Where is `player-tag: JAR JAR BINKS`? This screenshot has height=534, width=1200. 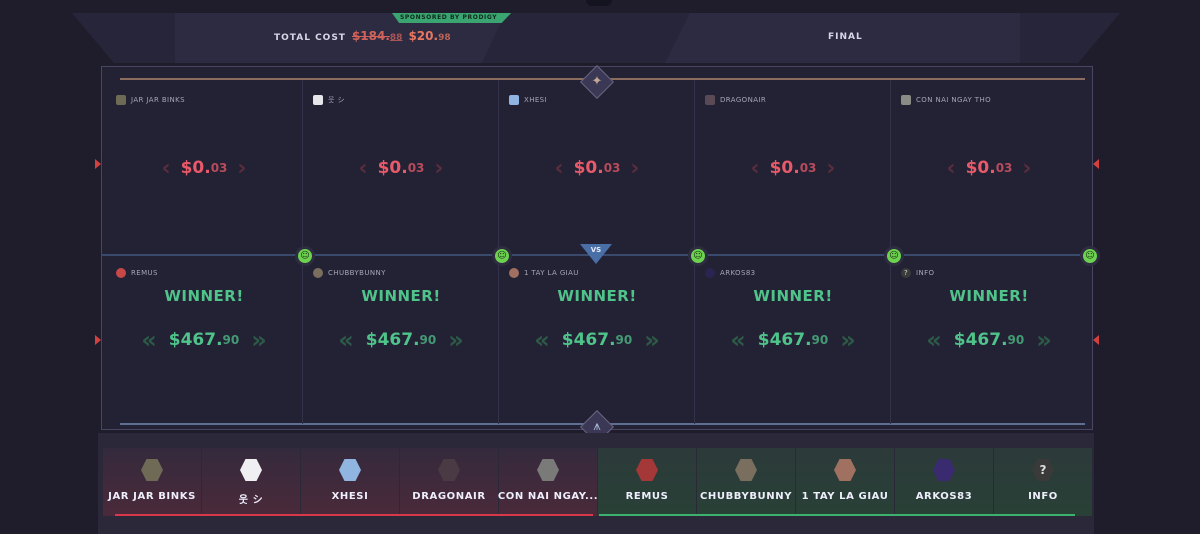
player-tag: JAR JAR BINKS is located at coordinates (150, 100).